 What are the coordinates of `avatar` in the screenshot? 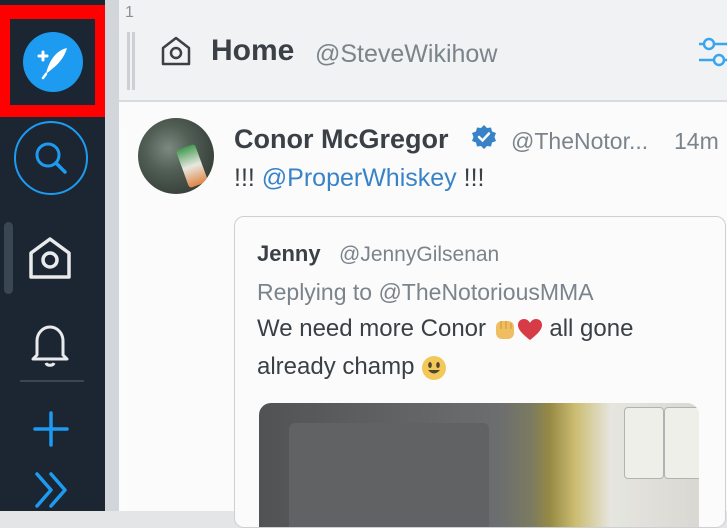 It's located at (176, 156).